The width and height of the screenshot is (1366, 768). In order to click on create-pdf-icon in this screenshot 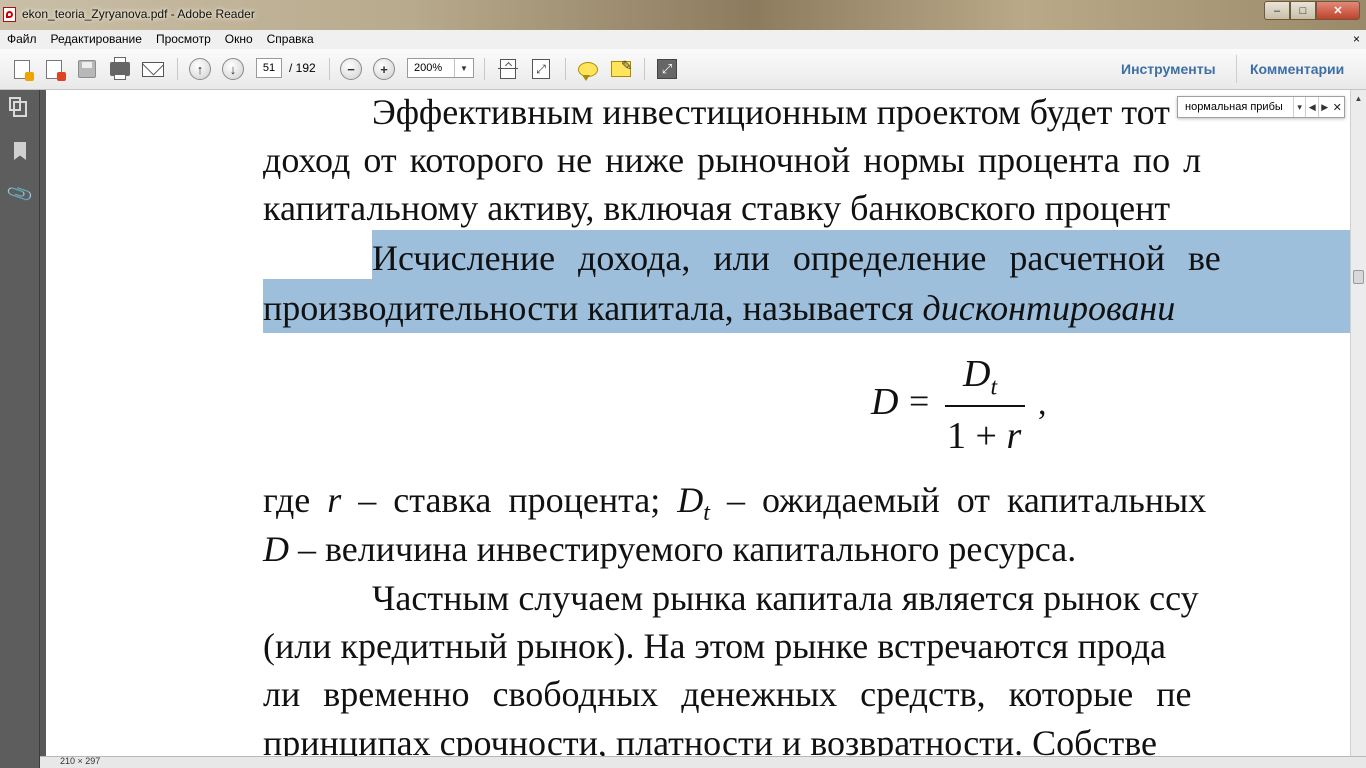, I will do `click(24, 70)`.